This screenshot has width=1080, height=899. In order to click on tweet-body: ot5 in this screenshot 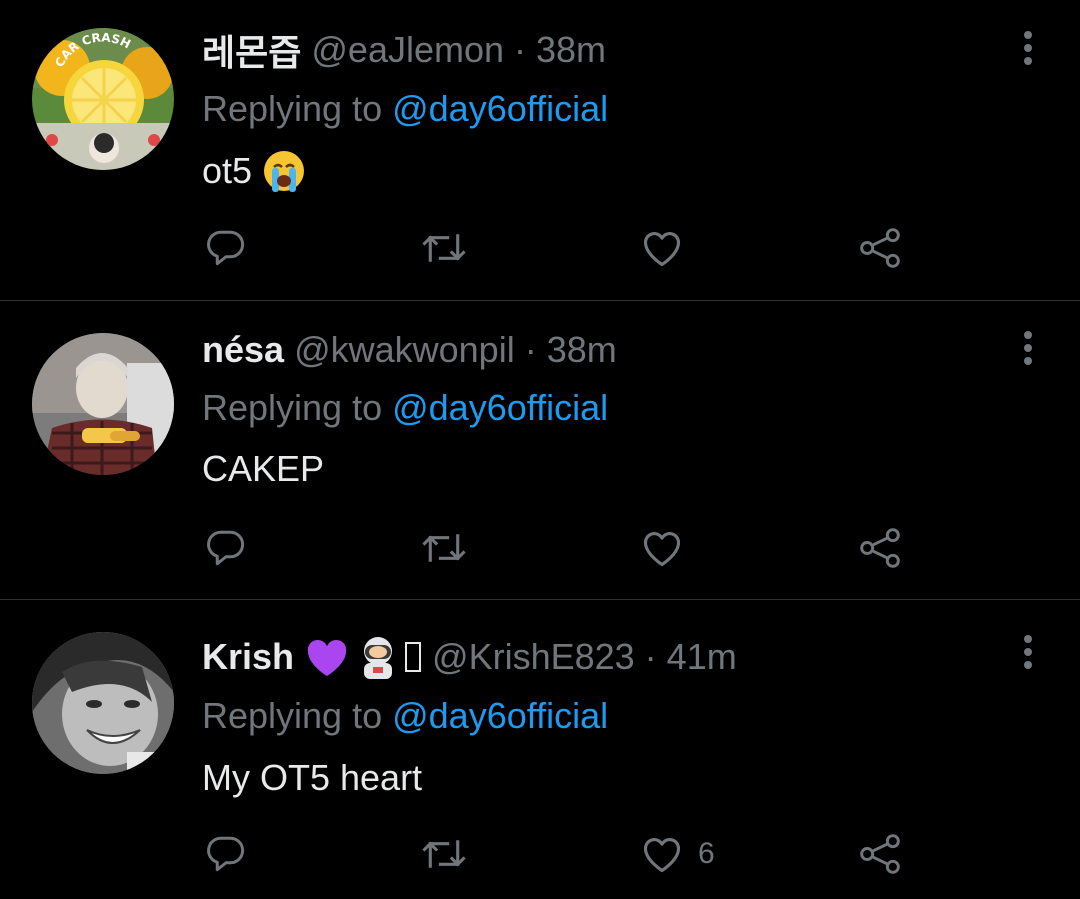, I will do `click(227, 170)`.